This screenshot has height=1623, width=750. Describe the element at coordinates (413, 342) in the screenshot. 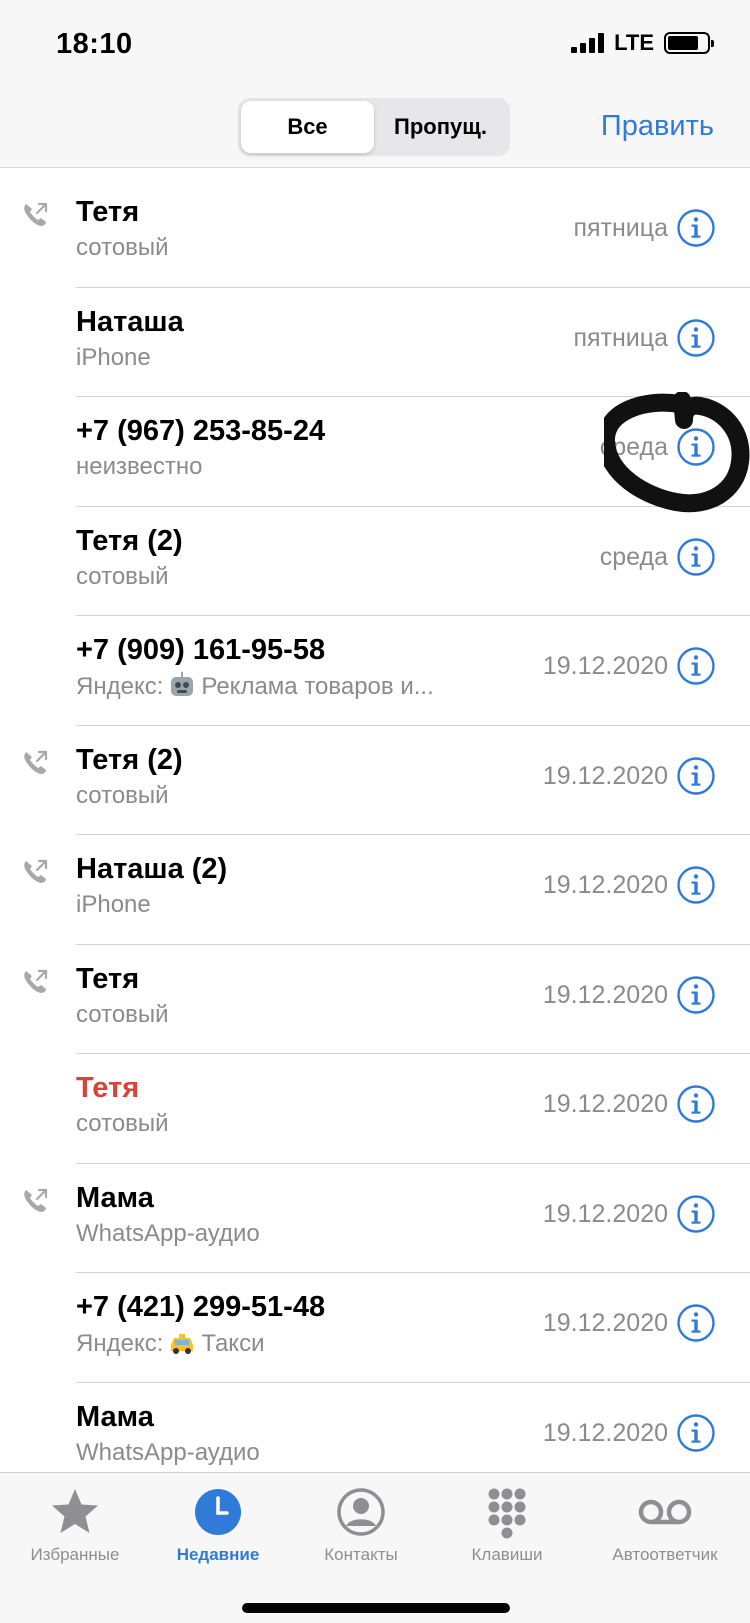

I see `call-row: Наташа iPhone пятница` at that location.